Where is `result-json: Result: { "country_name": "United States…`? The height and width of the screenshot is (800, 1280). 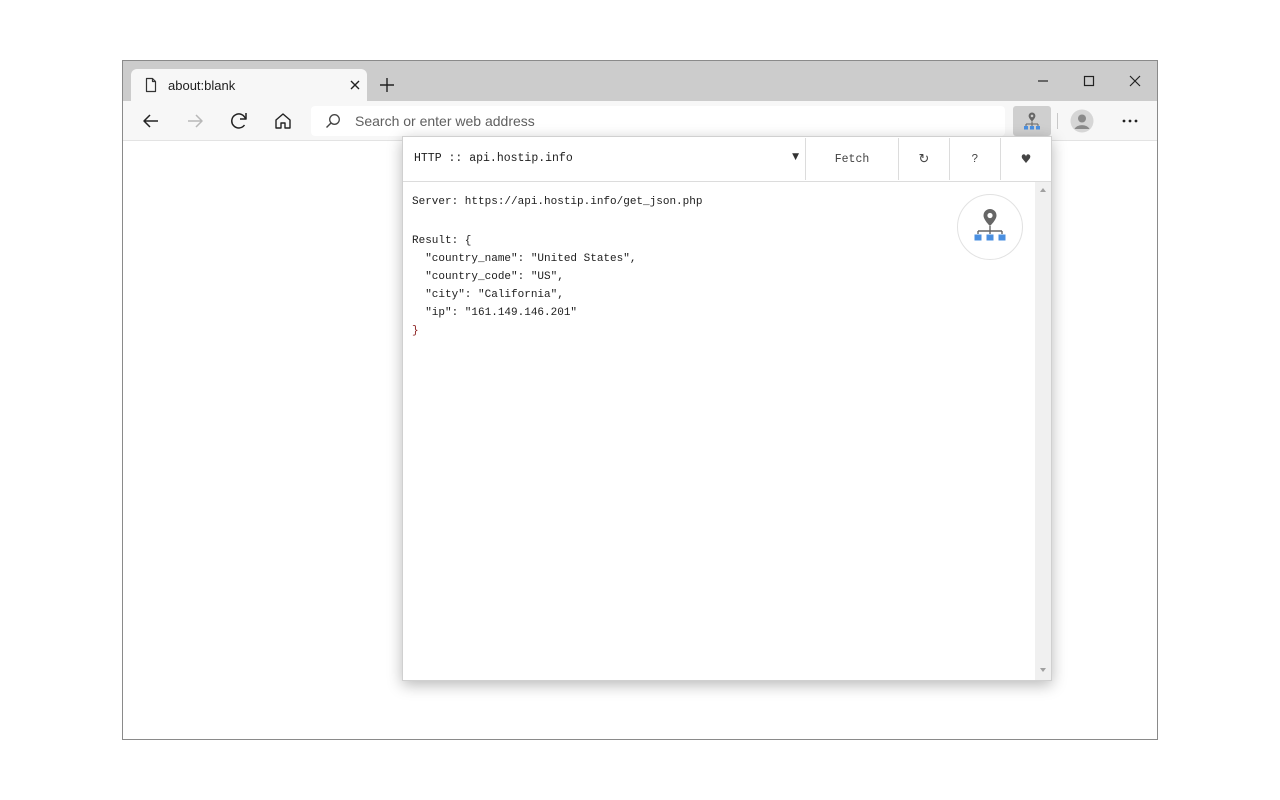 result-json: Result: { "country_name": "United States… is located at coordinates (524, 286).